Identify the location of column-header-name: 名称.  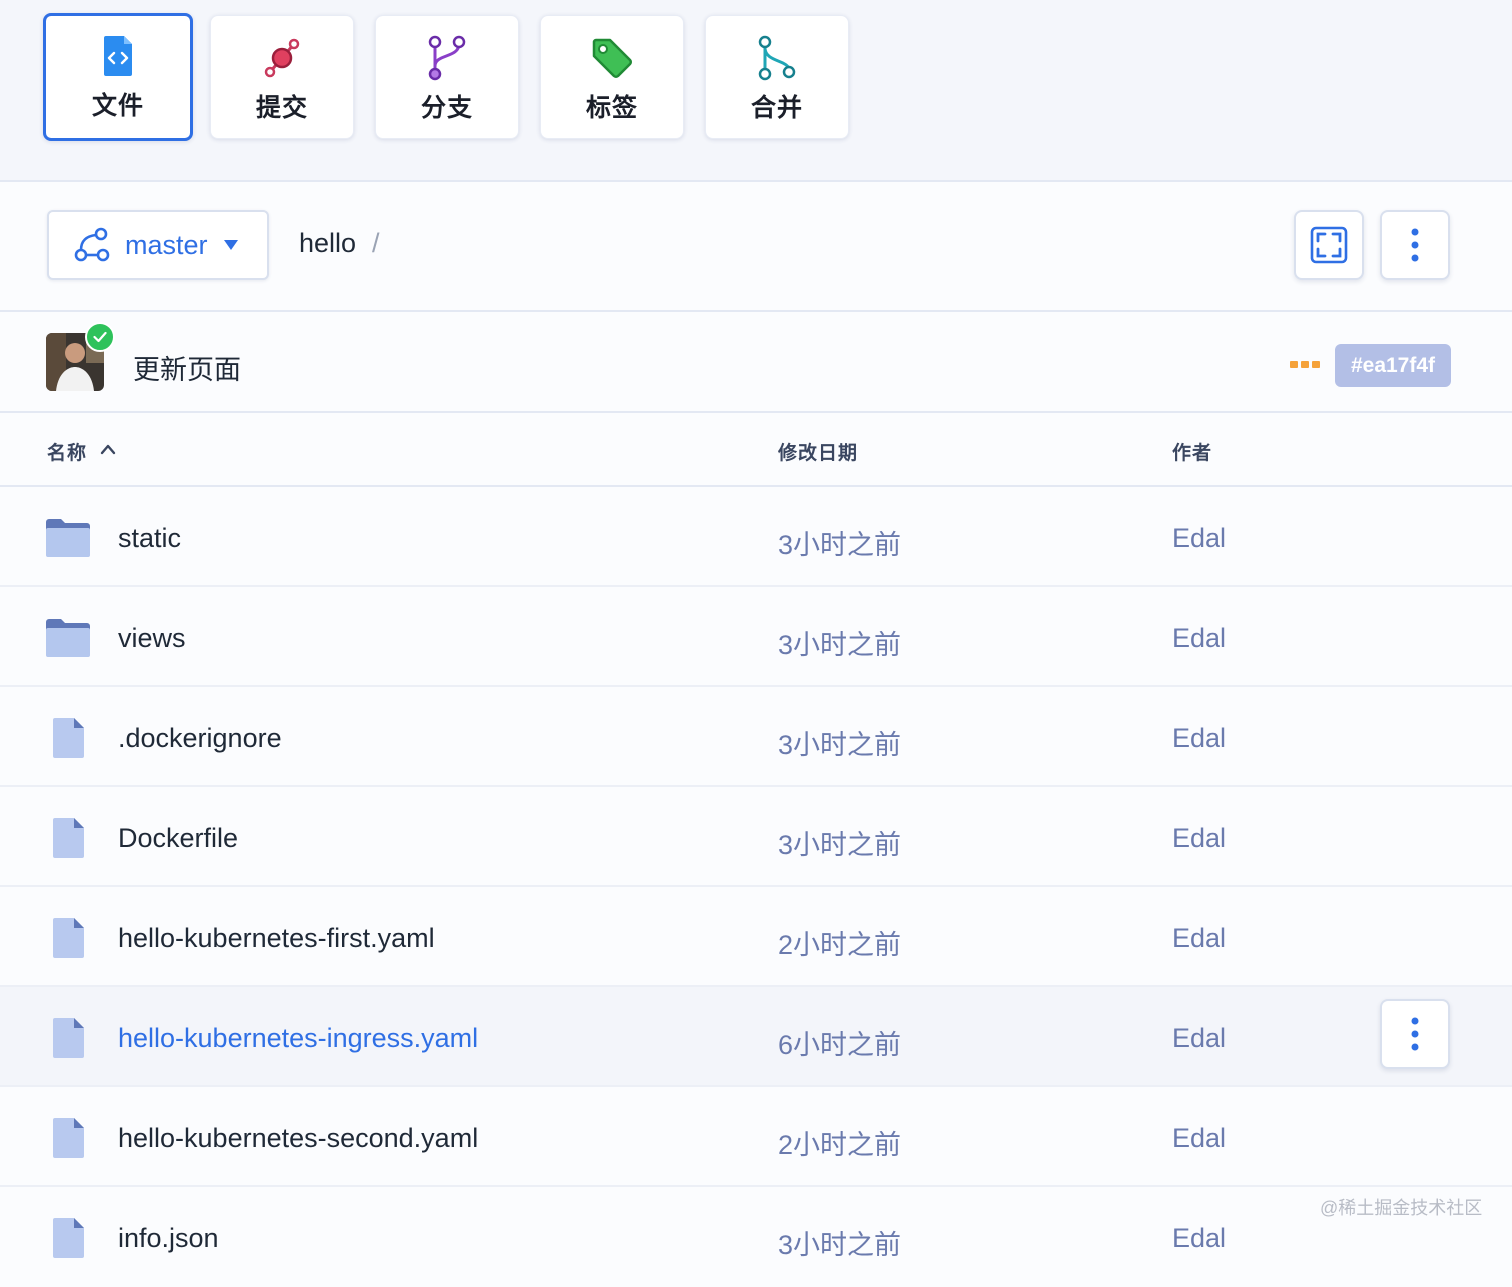
(67, 451).